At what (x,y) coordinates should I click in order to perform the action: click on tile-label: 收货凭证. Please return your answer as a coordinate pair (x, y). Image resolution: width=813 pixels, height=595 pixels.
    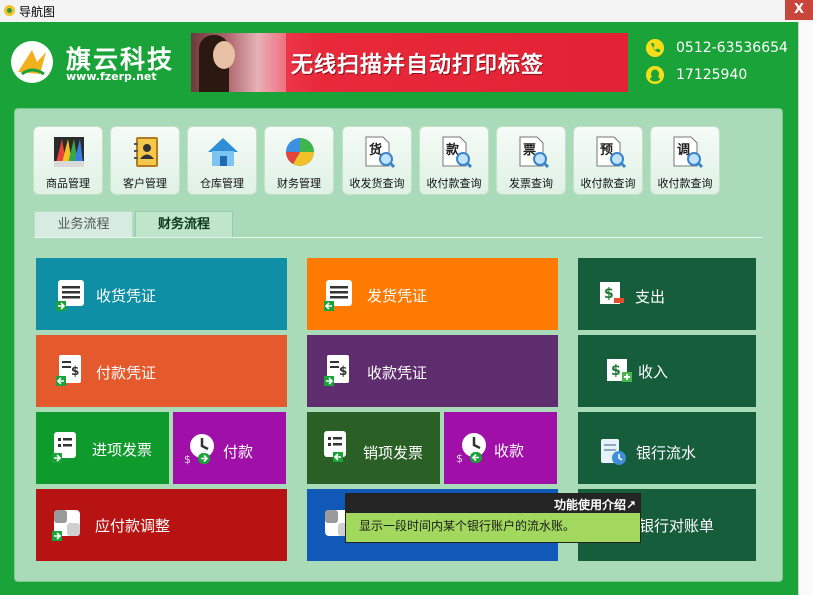
    Looking at the image, I should click on (126, 296).